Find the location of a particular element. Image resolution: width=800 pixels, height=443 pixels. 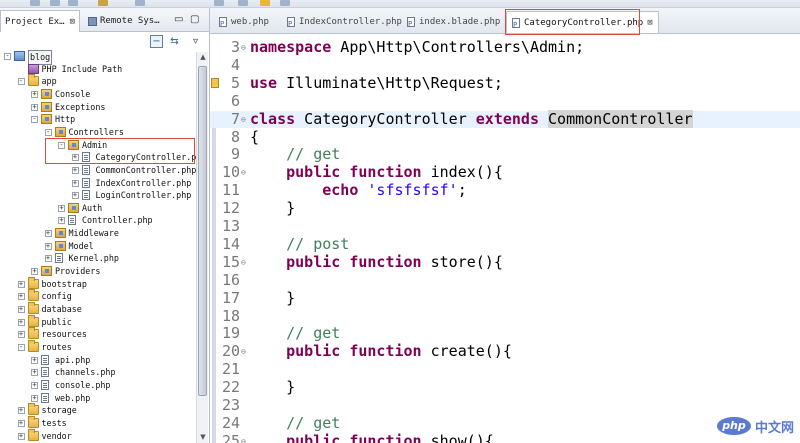

code-line: 18 is located at coordinates (505, 316).